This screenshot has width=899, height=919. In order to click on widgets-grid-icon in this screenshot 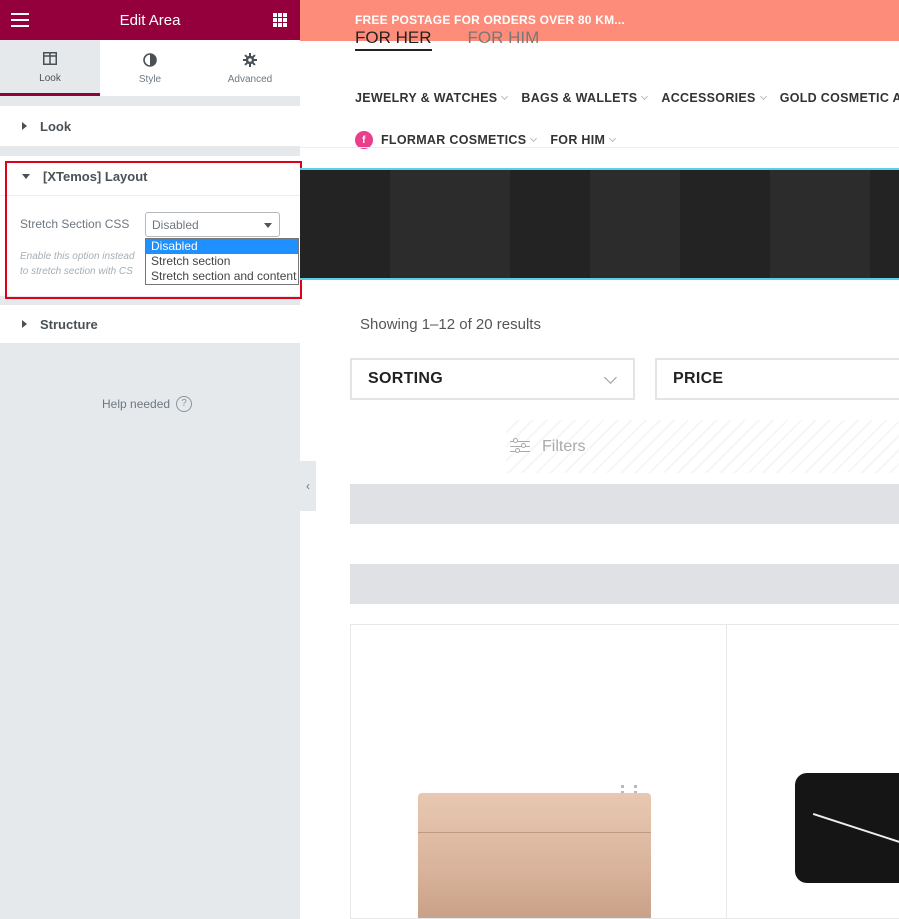, I will do `click(280, 20)`.